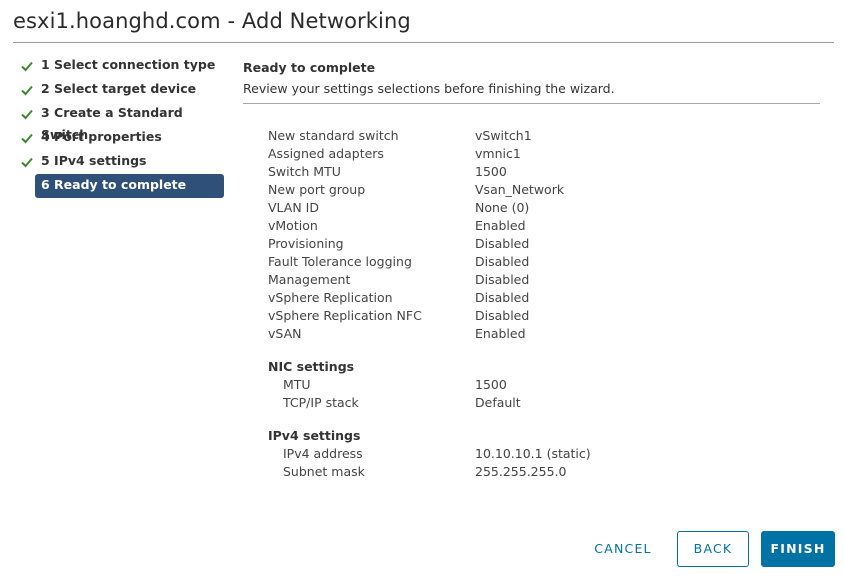 The height and width of the screenshot is (577, 844). Describe the element at coordinates (306, 243) in the screenshot. I see `summary-label: Provisioning` at that location.